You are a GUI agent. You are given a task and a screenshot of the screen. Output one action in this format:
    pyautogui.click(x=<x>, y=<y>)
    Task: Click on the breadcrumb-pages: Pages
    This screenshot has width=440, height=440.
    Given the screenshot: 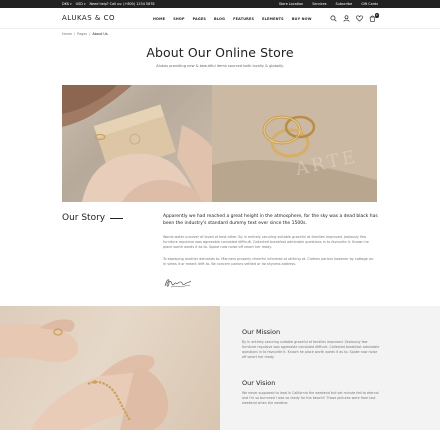 What is the action you would take?
    pyautogui.click(x=82, y=34)
    